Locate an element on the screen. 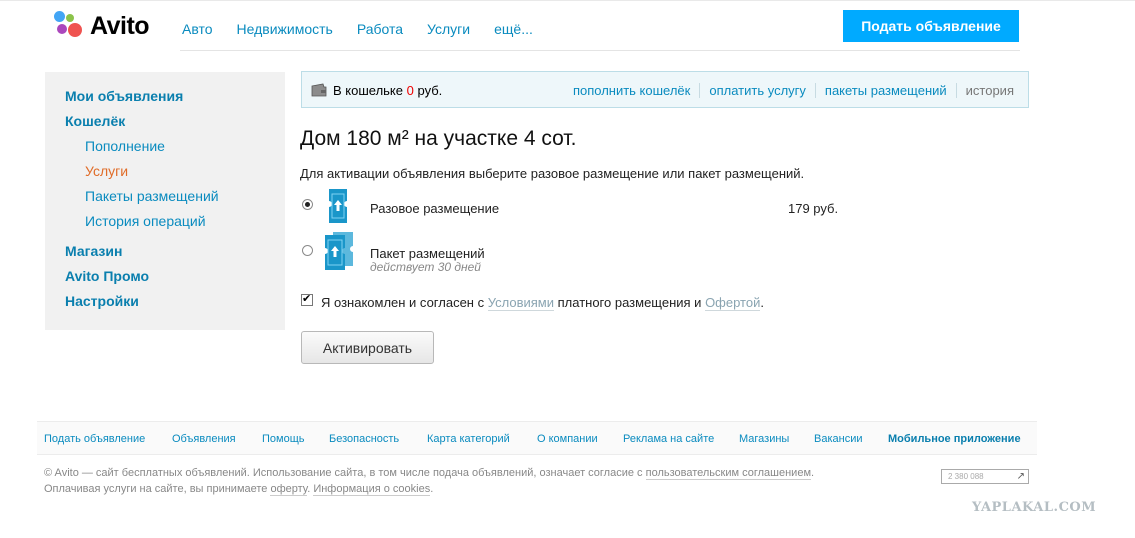  wallet-amount: 0 is located at coordinates (410, 90).